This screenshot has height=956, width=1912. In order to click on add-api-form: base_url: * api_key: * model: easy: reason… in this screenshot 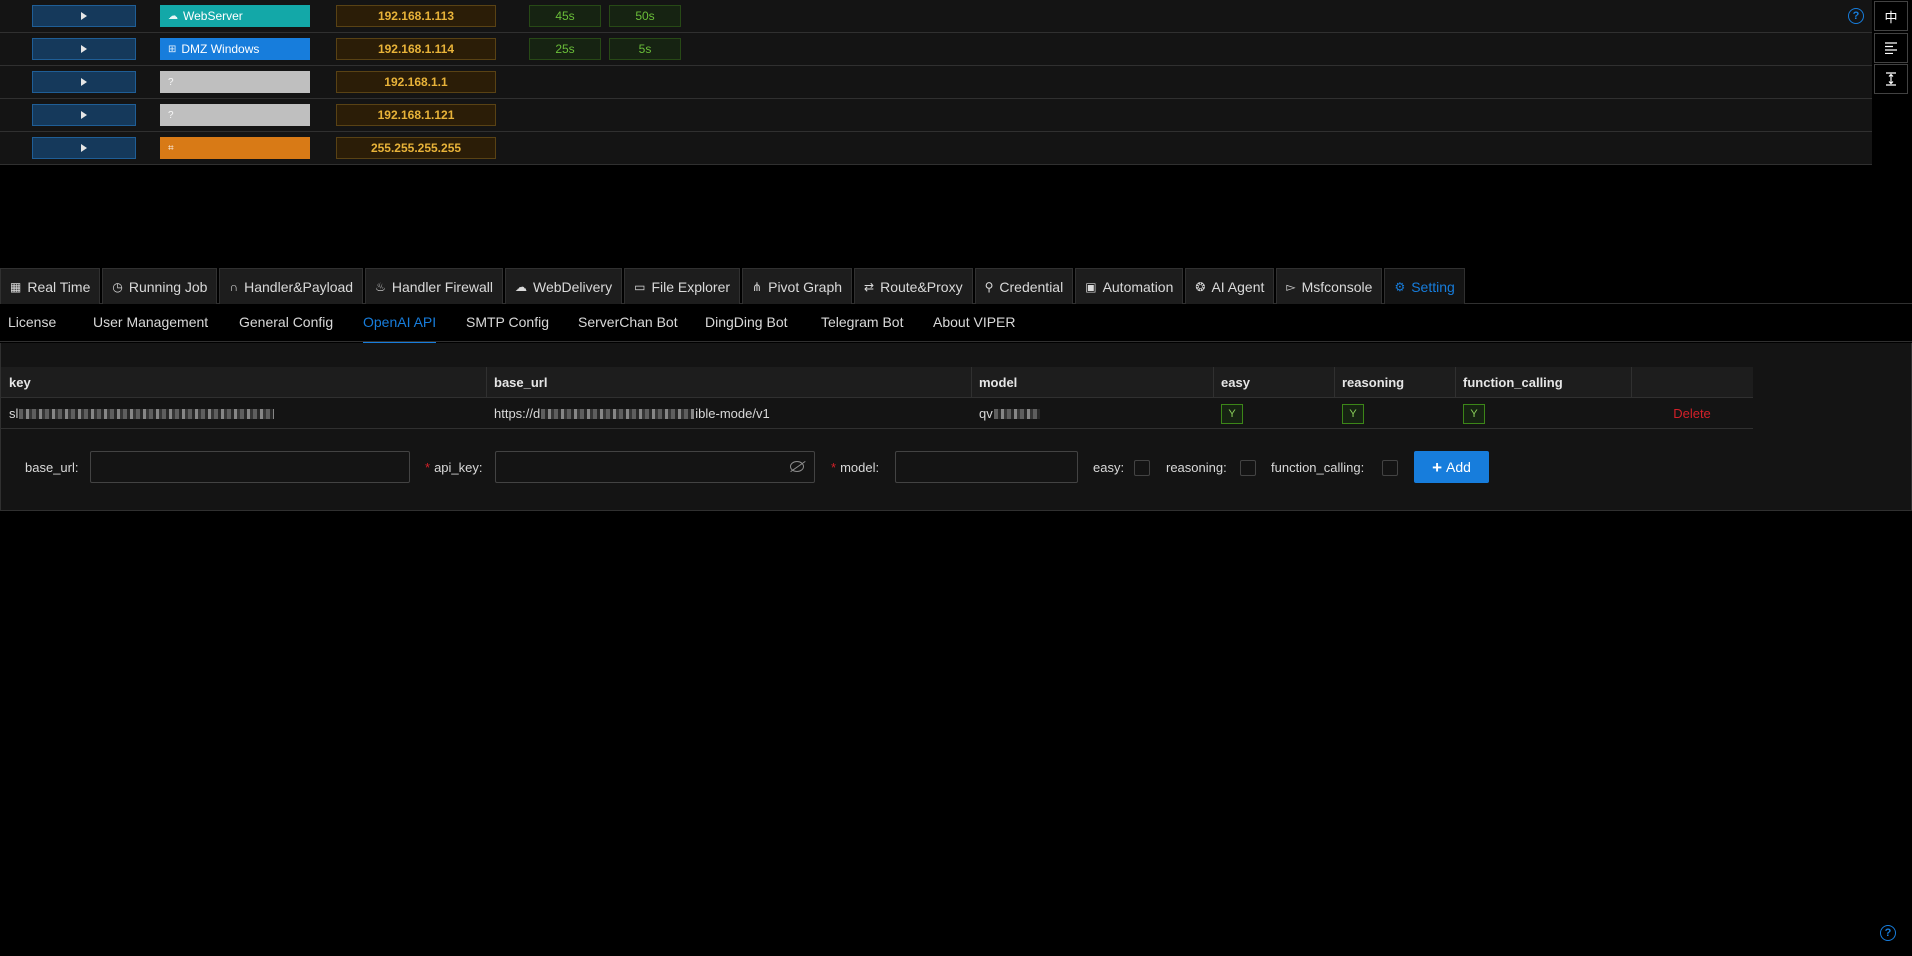, I will do `click(956, 468)`.